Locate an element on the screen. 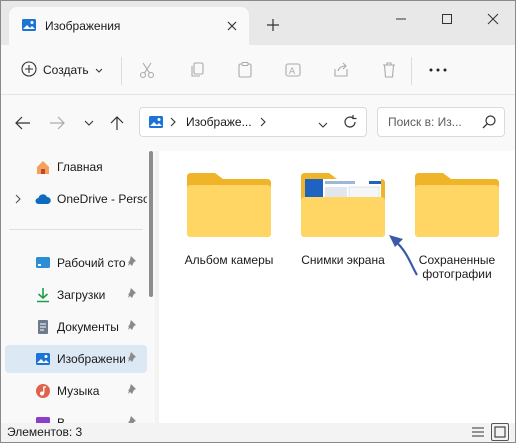 The width and height of the screenshot is (516, 443). more-icon is located at coordinates (438, 70).